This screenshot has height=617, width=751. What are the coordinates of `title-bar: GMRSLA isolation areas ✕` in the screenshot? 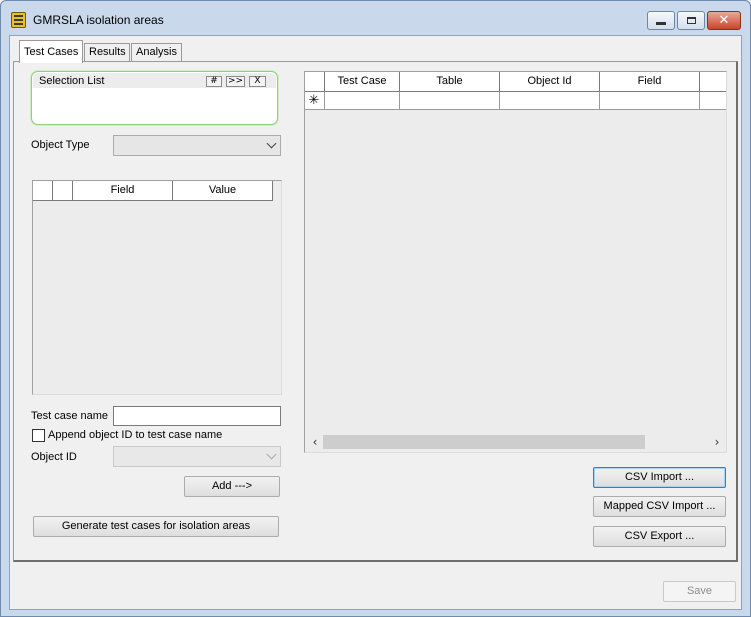 It's located at (375, 18).